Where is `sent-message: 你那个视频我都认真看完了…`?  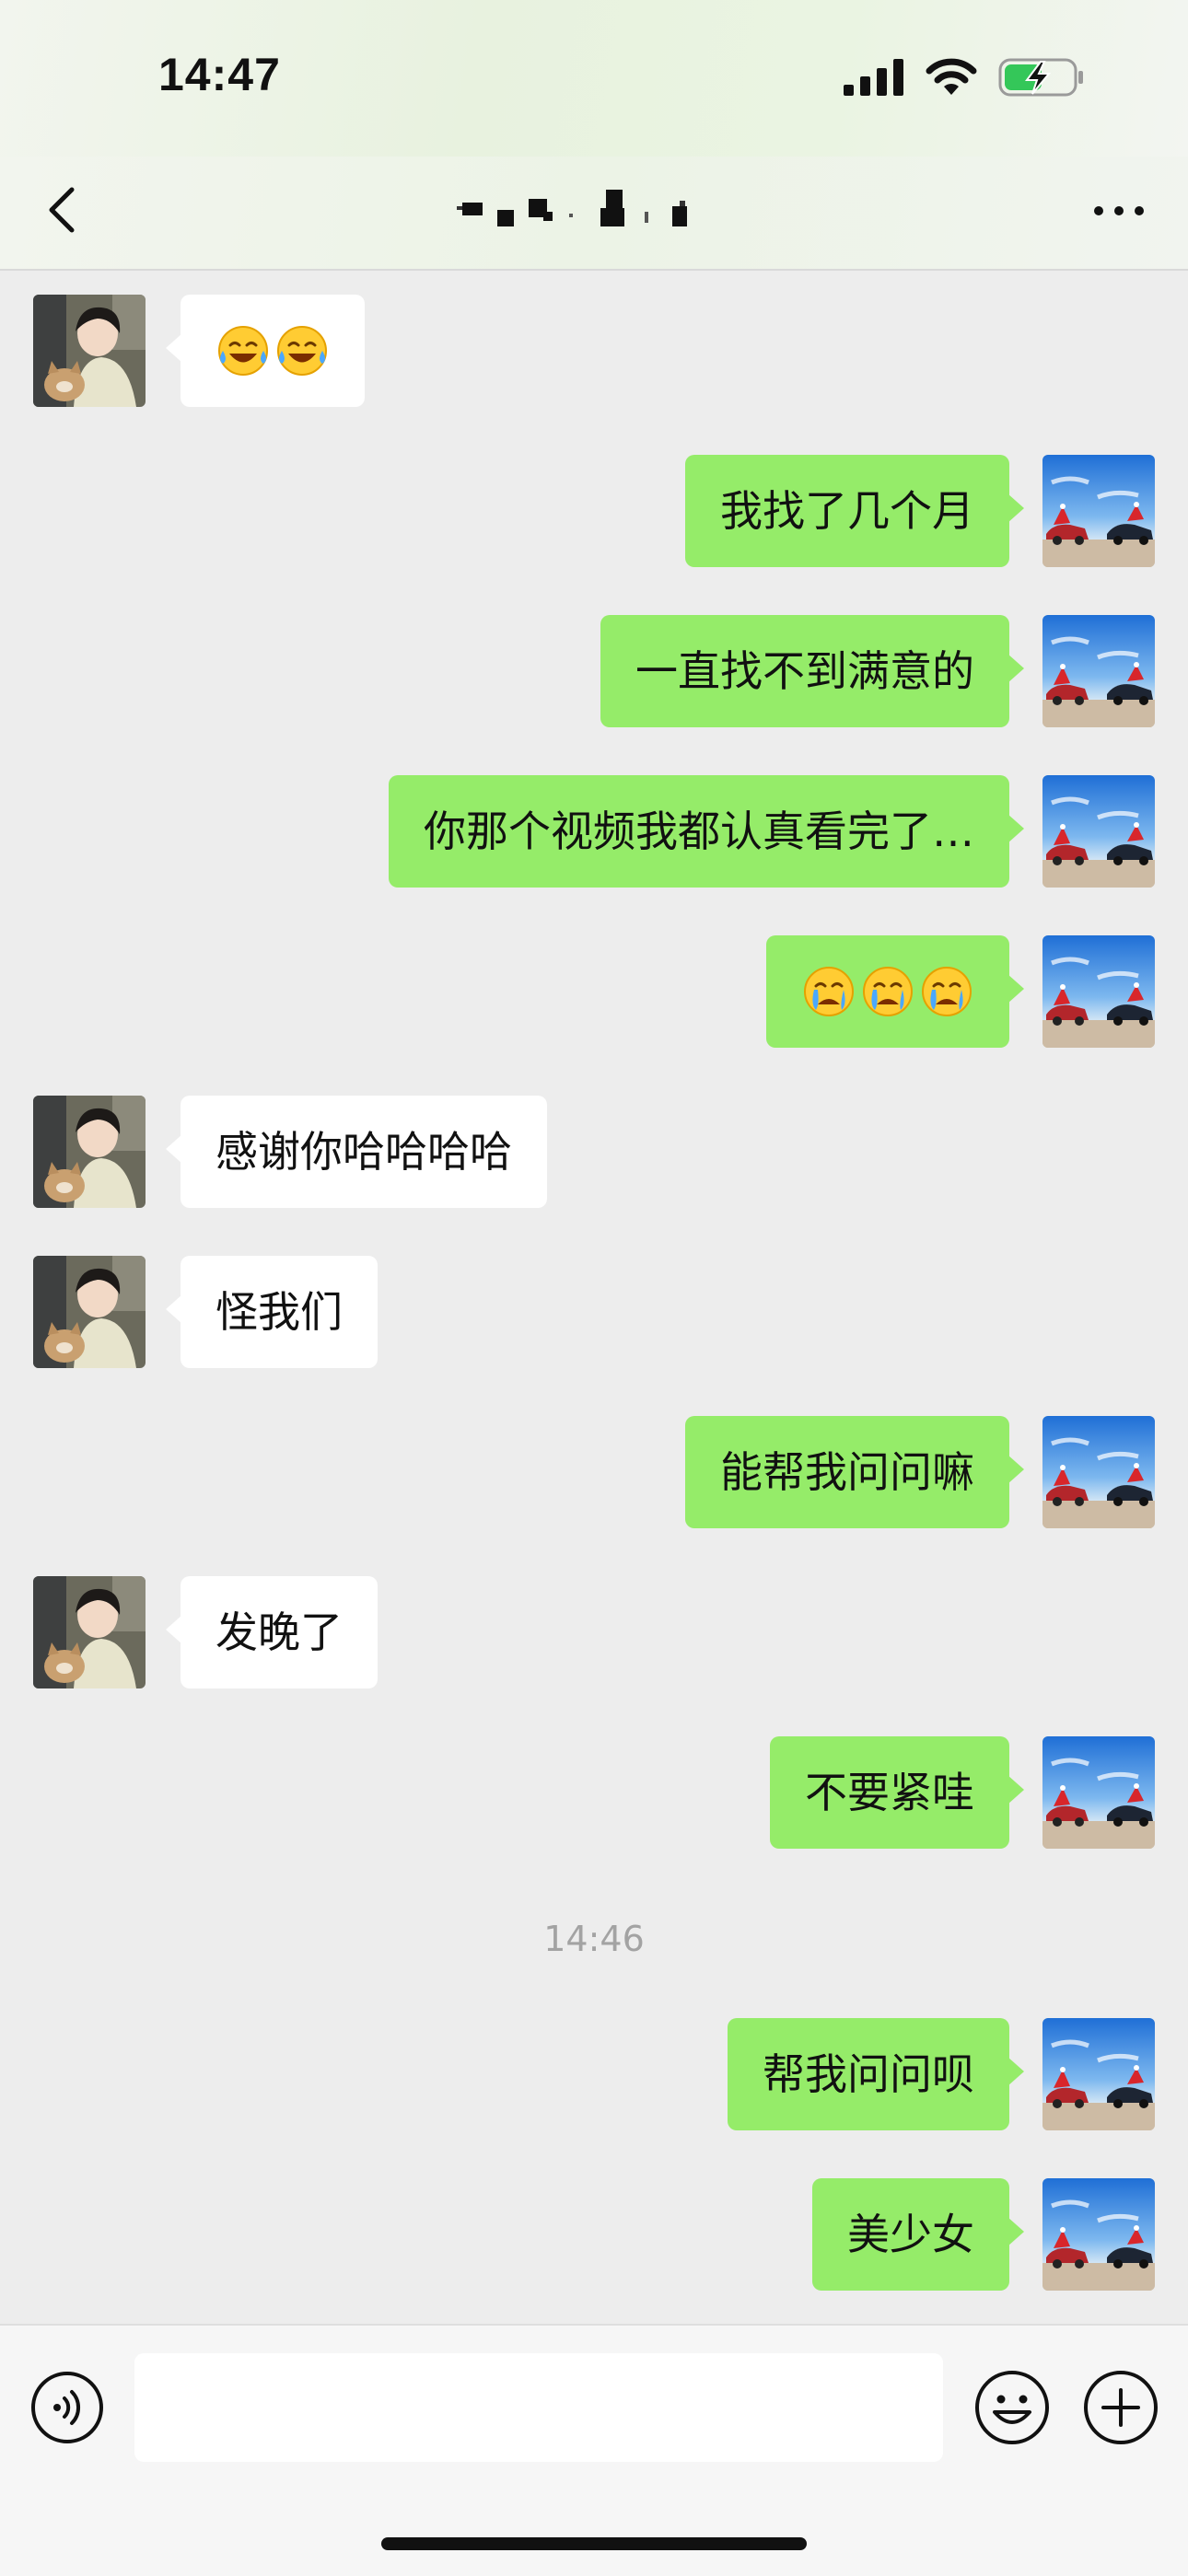 sent-message: 你那个视频我都认真看完了… is located at coordinates (772, 831).